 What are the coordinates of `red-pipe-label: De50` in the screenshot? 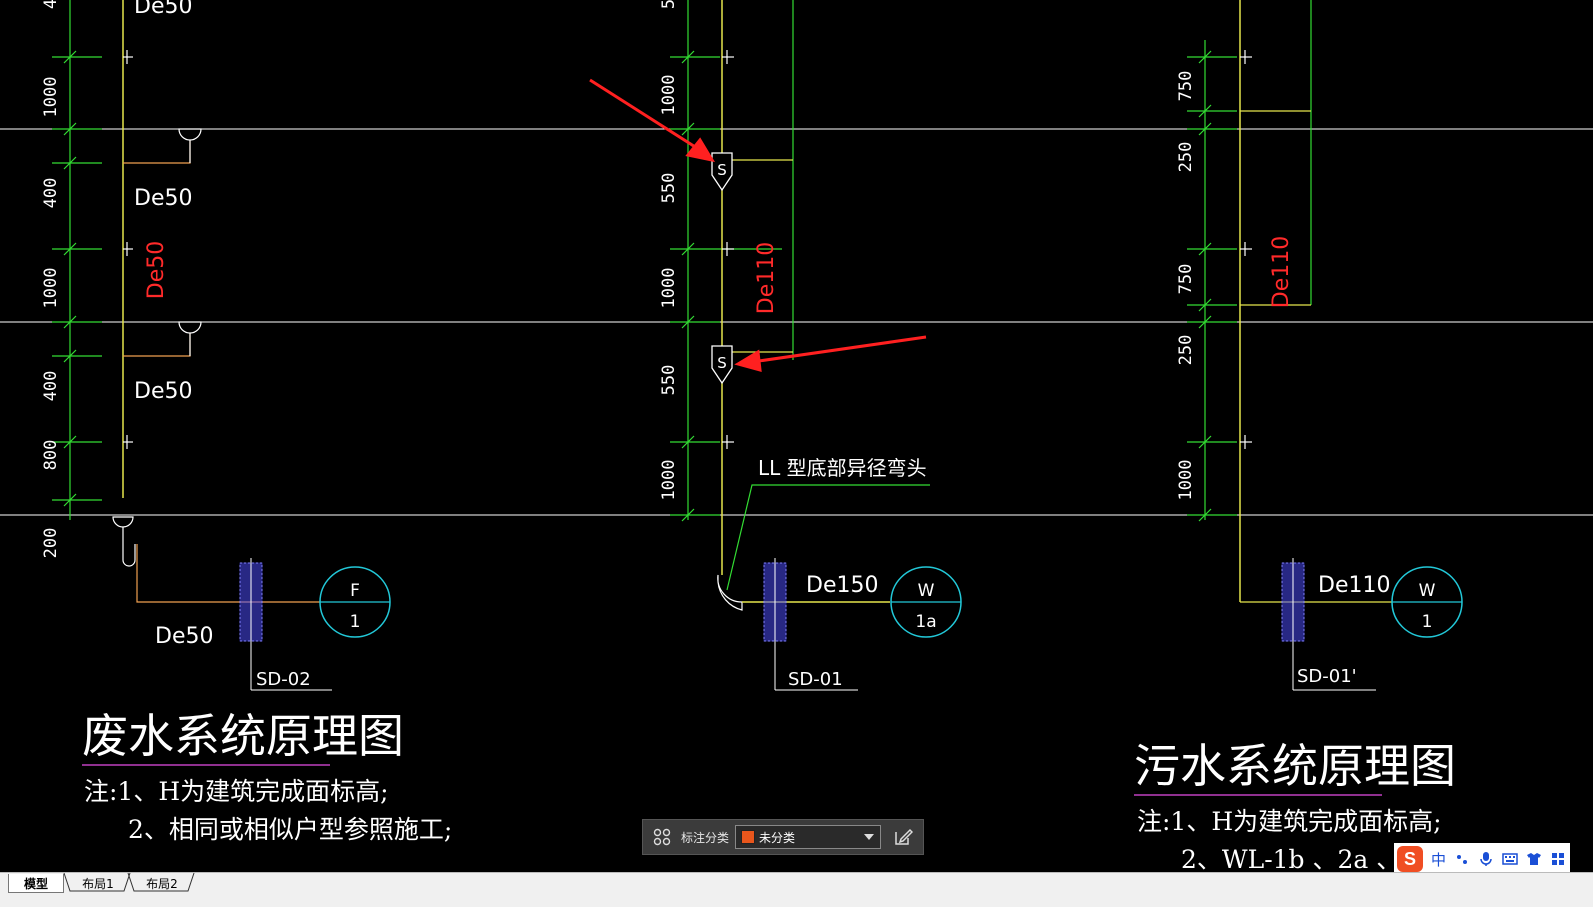 It's located at (156, 270).